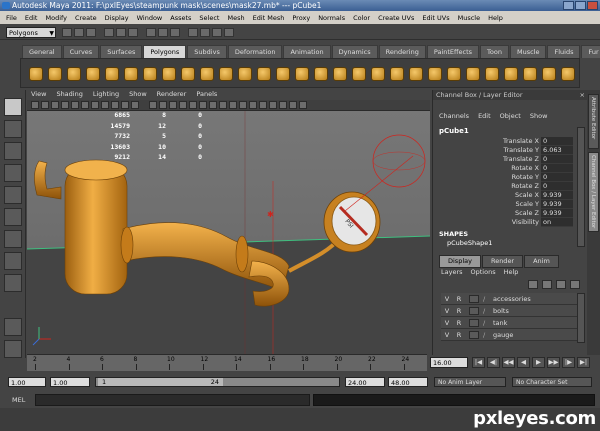 This screenshot has width=600, height=431. I want to click on shelf-platonic-icon, so click(245, 74).